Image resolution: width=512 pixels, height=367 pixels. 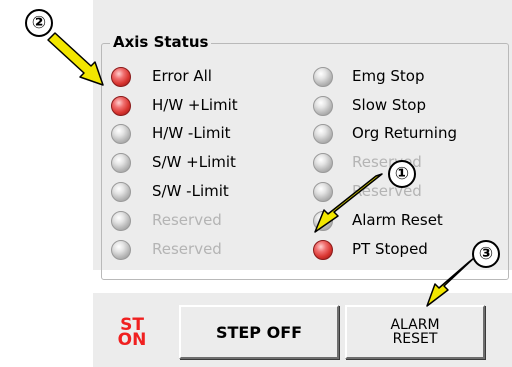 I want to click on callout-2-arrow, so click(x=75, y=59).